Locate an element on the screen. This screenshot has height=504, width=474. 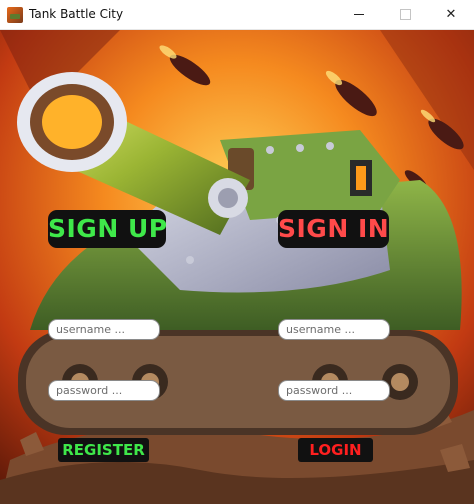
login-button: LOGIN is located at coordinates (335, 450).